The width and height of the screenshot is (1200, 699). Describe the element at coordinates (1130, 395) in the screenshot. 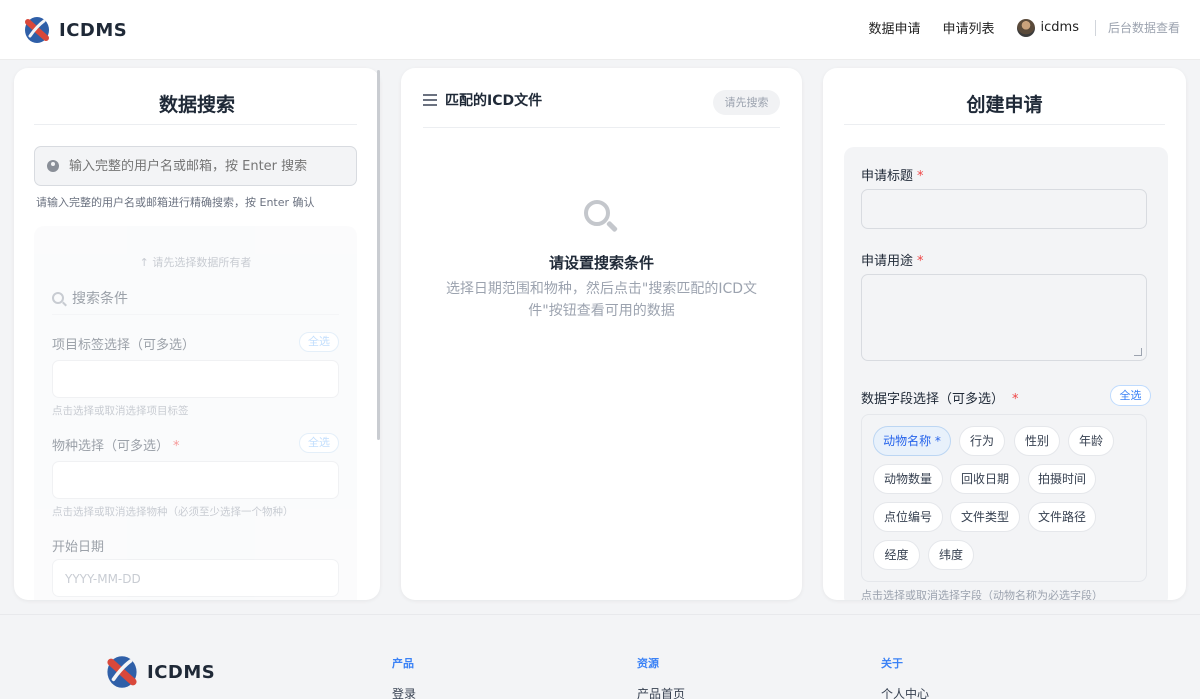

I see `fields-select-all-button: 全选` at that location.